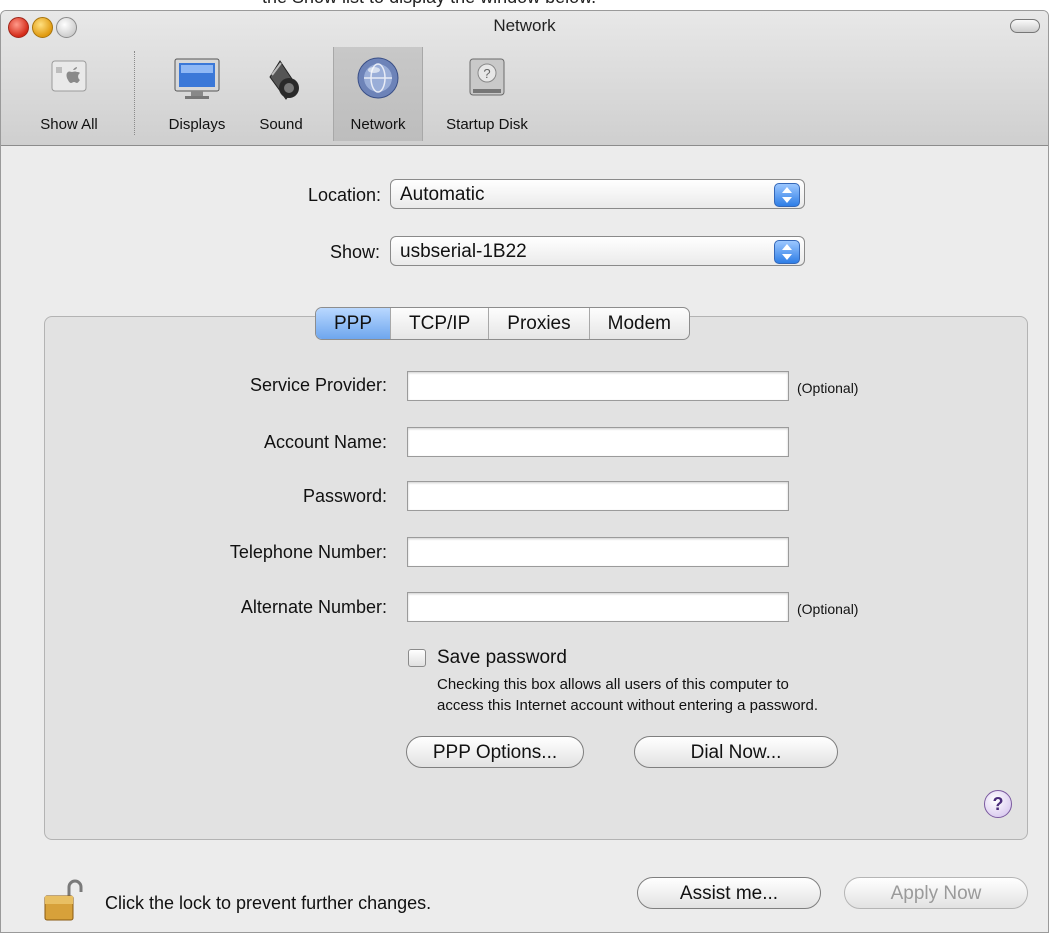 The width and height of the screenshot is (1049, 933). Describe the element at coordinates (134, 93) in the screenshot. I see `toolbar-separator` at that location.